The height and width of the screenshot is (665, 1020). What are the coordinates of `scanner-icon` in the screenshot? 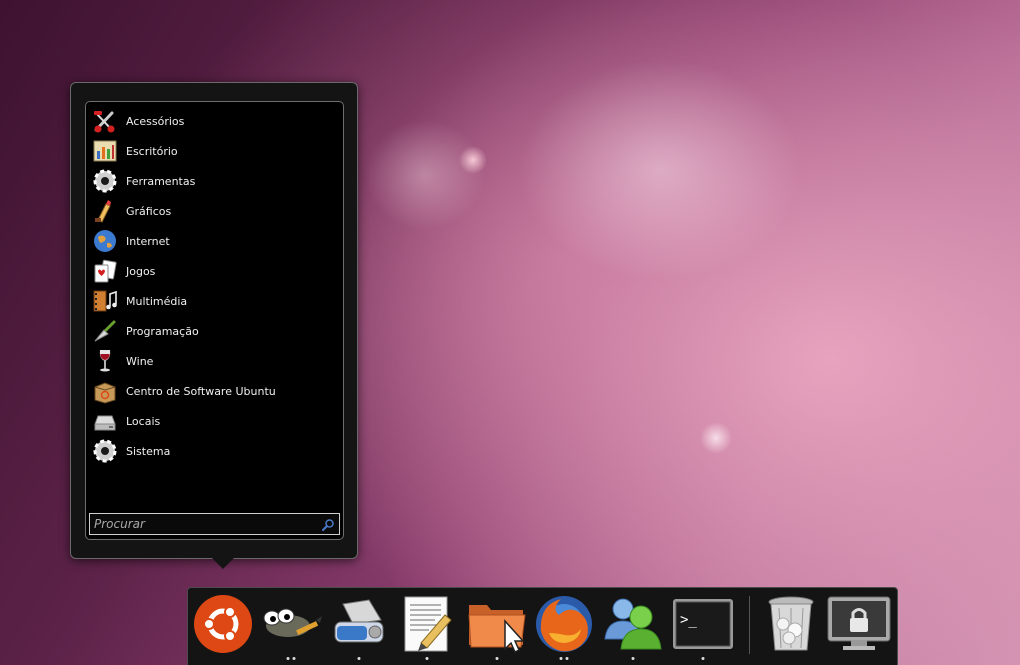 It's located at (359, 626).